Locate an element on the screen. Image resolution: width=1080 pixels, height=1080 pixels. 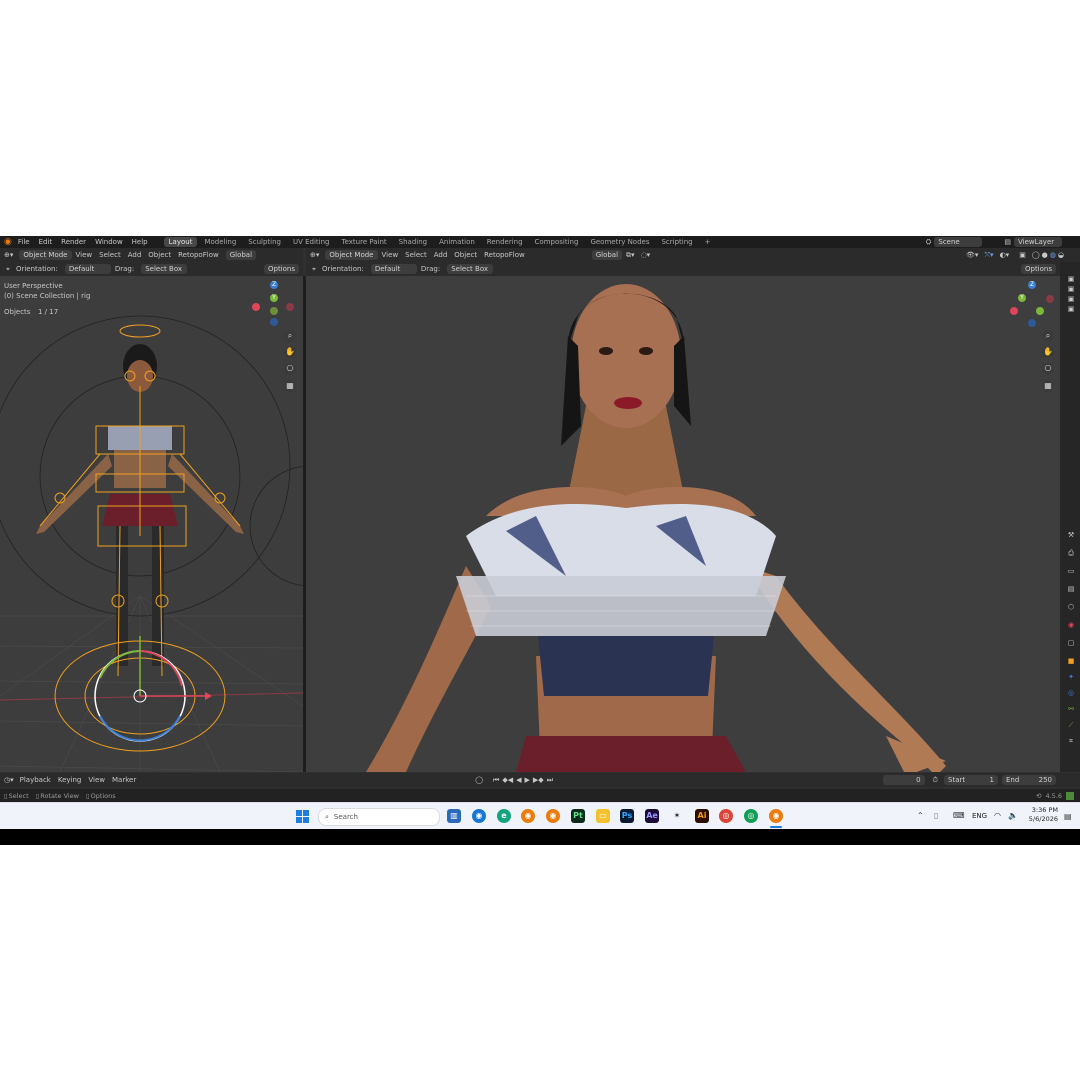
illustrator-icon: Ai is located at coordinates (702, 816).